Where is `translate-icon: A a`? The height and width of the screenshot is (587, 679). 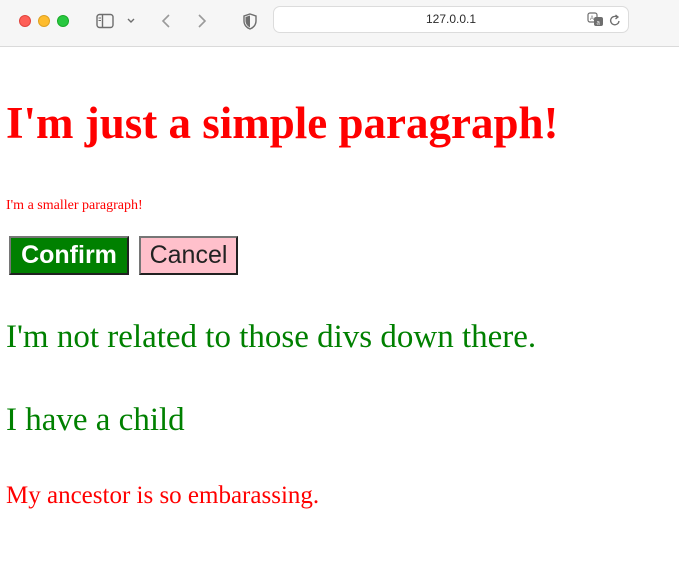
translate-icon: A a is located at coordinates (595, 19).